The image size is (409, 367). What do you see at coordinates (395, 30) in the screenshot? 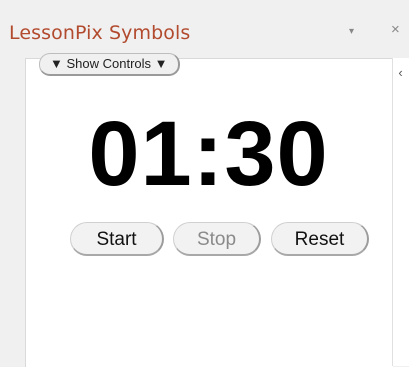
I see `close-icon: ×` at bounding box center [395, 30].